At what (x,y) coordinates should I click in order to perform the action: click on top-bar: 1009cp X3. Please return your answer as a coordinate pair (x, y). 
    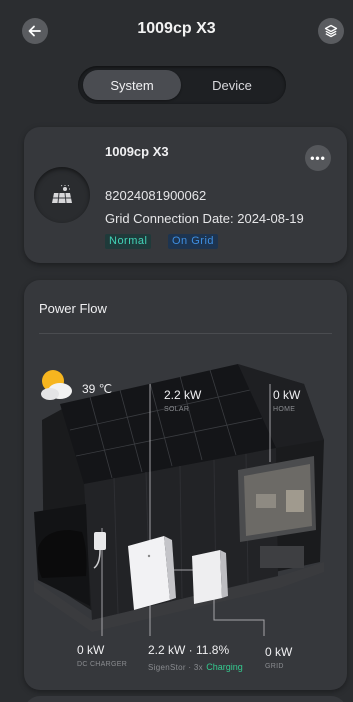
    Looking at the image, I should click on (176, 29).